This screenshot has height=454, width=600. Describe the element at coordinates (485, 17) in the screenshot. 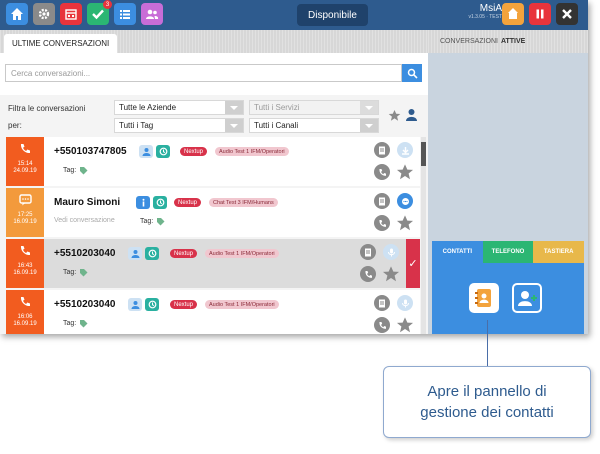

I see `app-version: v1.3.05 · TEST` at that location.